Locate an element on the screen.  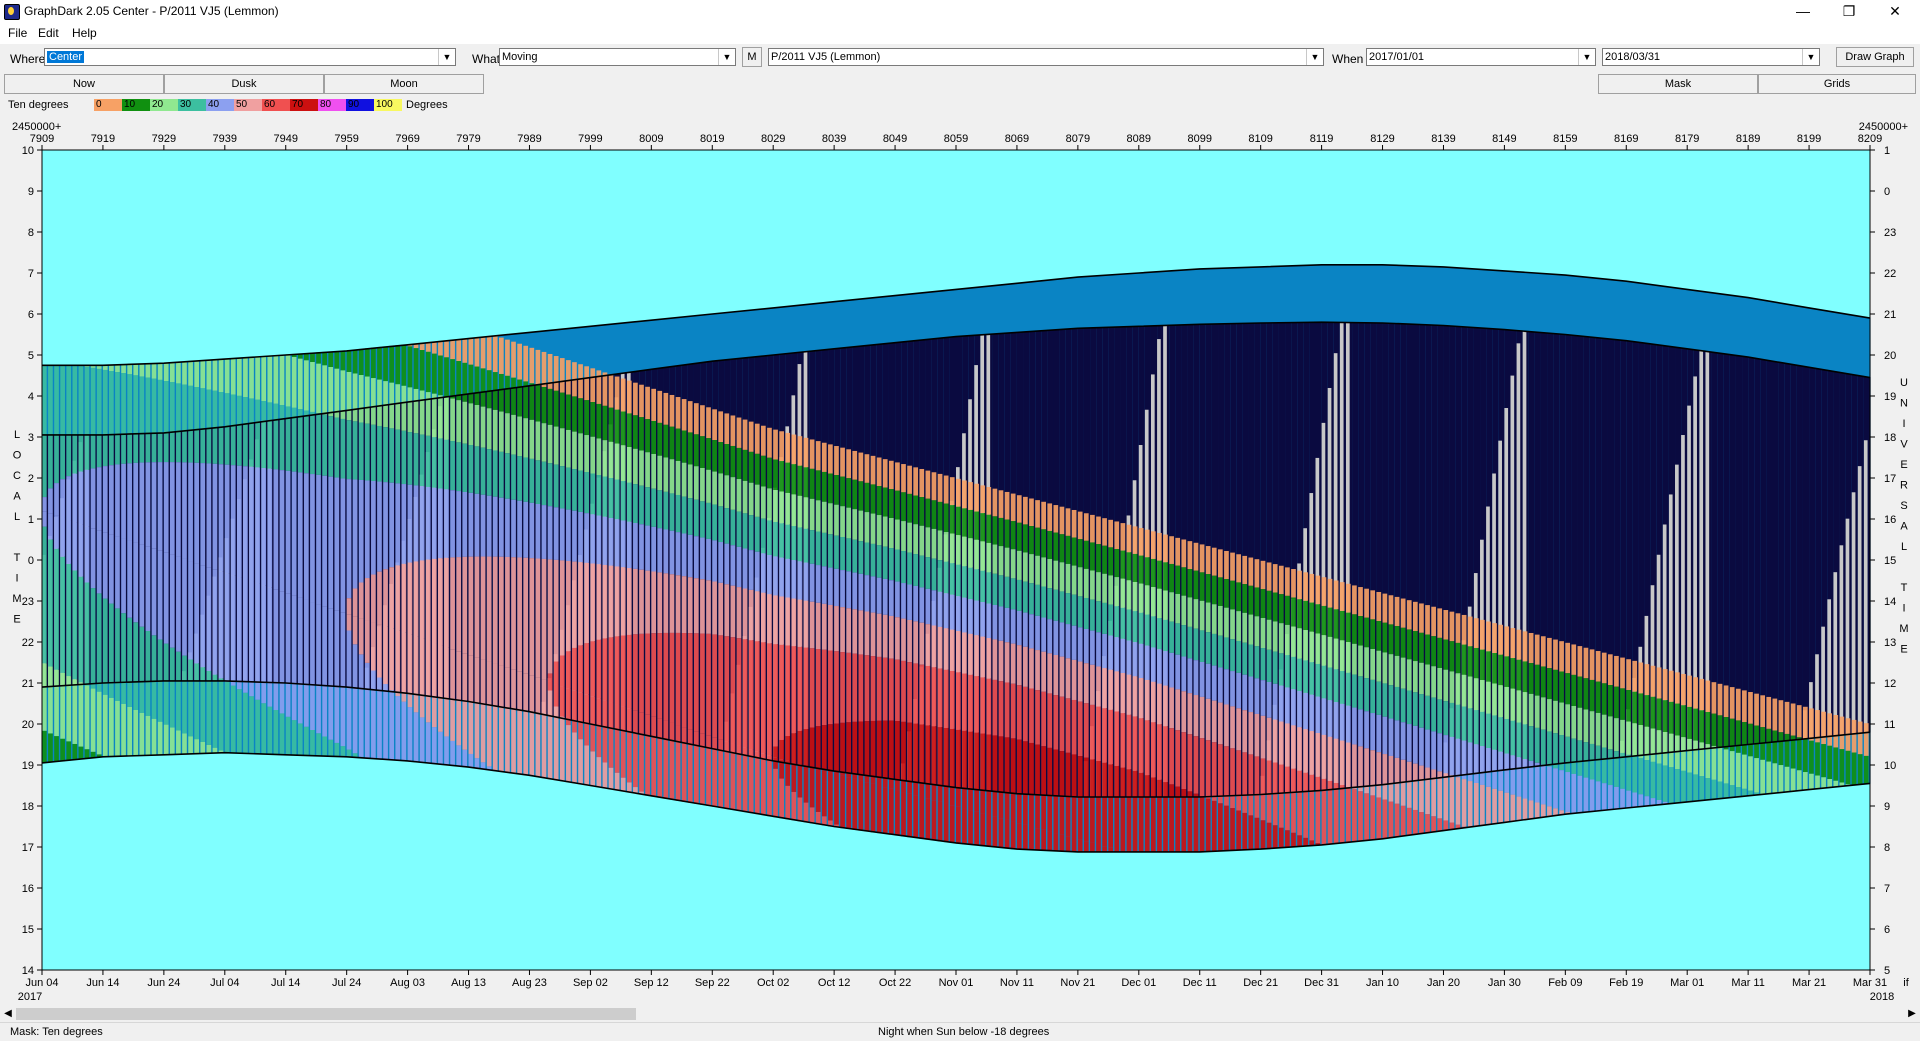
where-select: Center ▼ is located at coordinates (250, 57).